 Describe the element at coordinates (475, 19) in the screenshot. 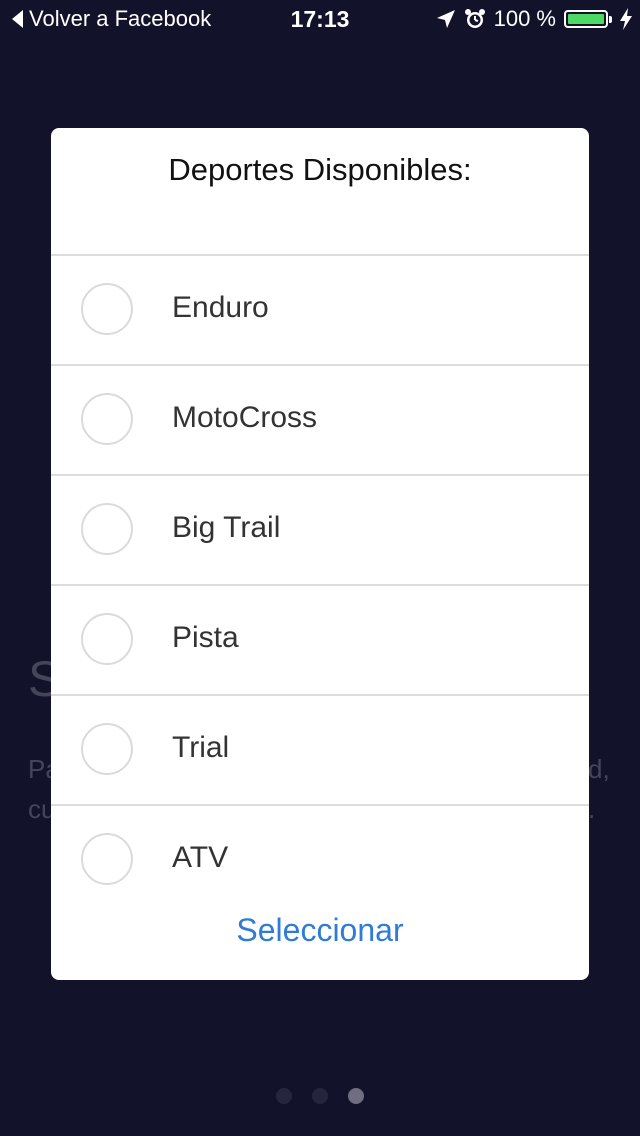

I see `alarm-clock-icon` at that location.